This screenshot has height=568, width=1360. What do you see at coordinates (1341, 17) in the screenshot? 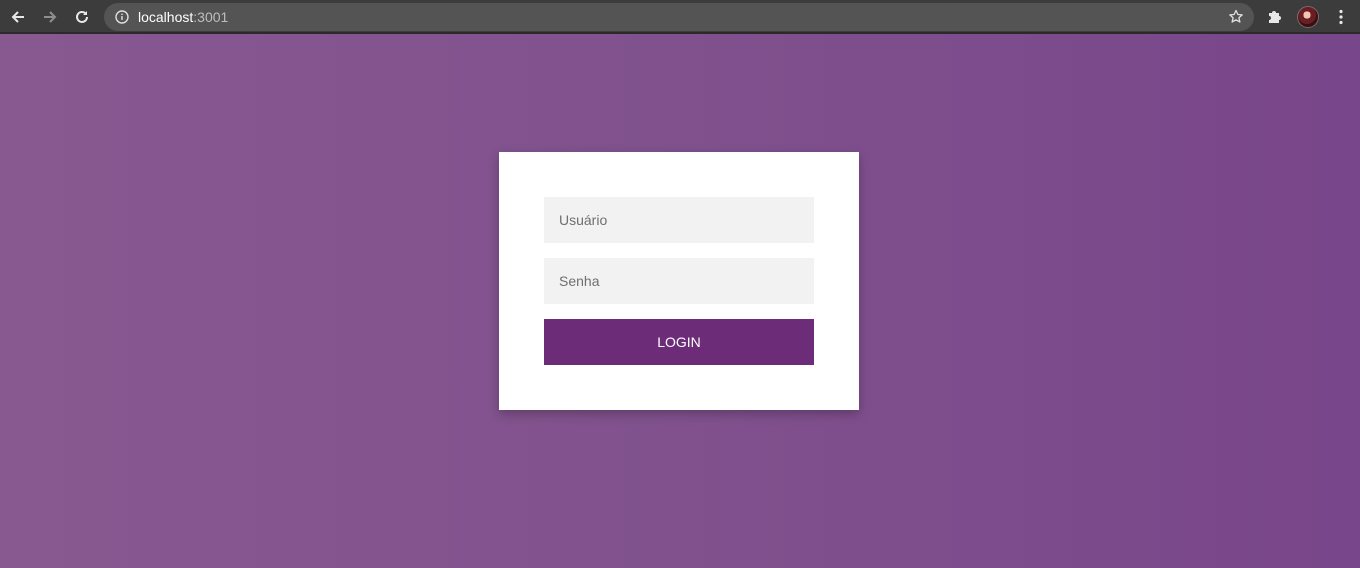
I see `menu-dots-icon` at bounding box center [1341, 17].